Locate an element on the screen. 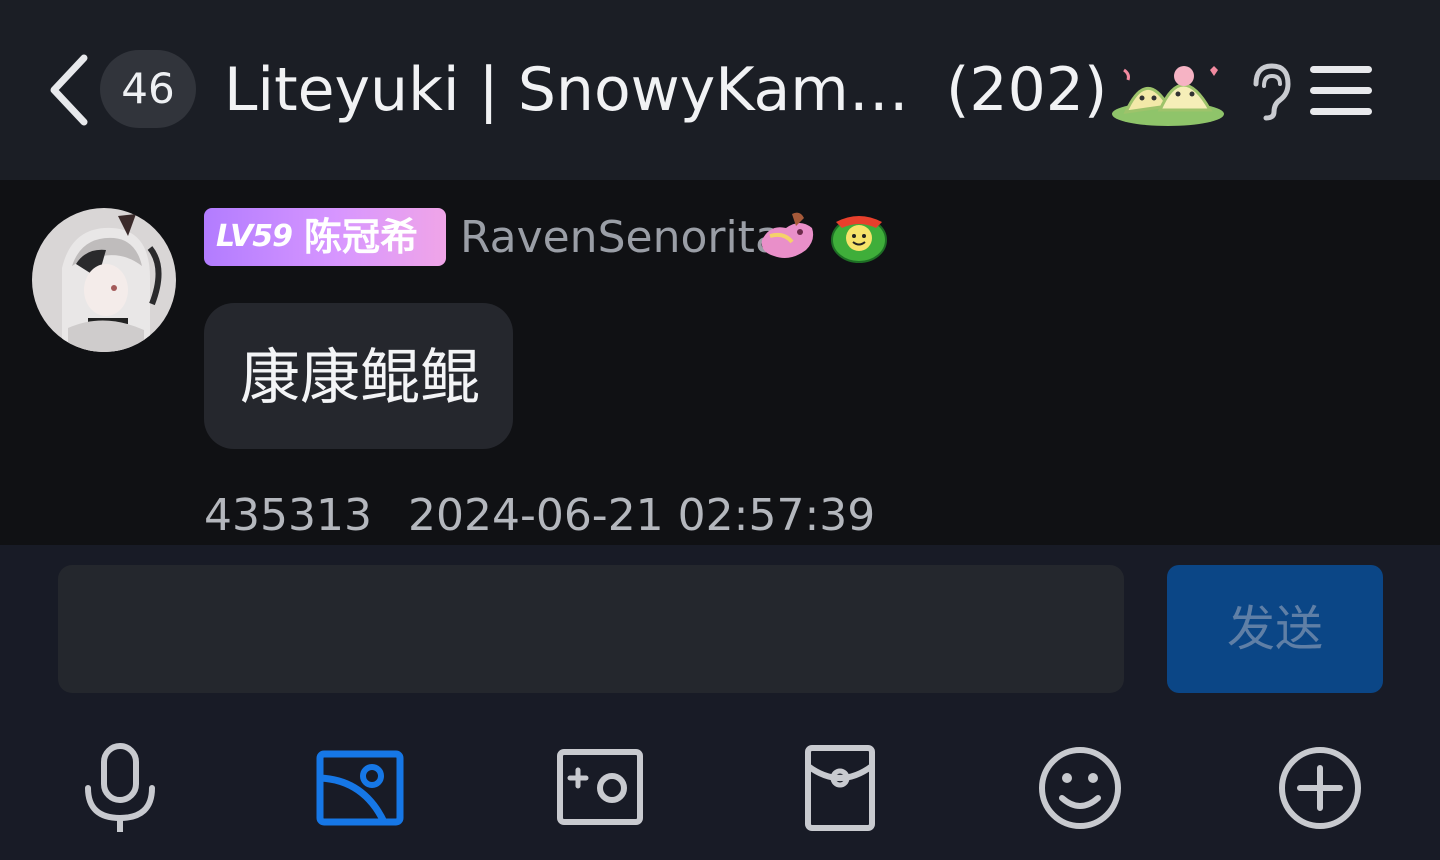 The width and height of the screenshot is (1440, 860). message-input is located at coordinates (591, 629).